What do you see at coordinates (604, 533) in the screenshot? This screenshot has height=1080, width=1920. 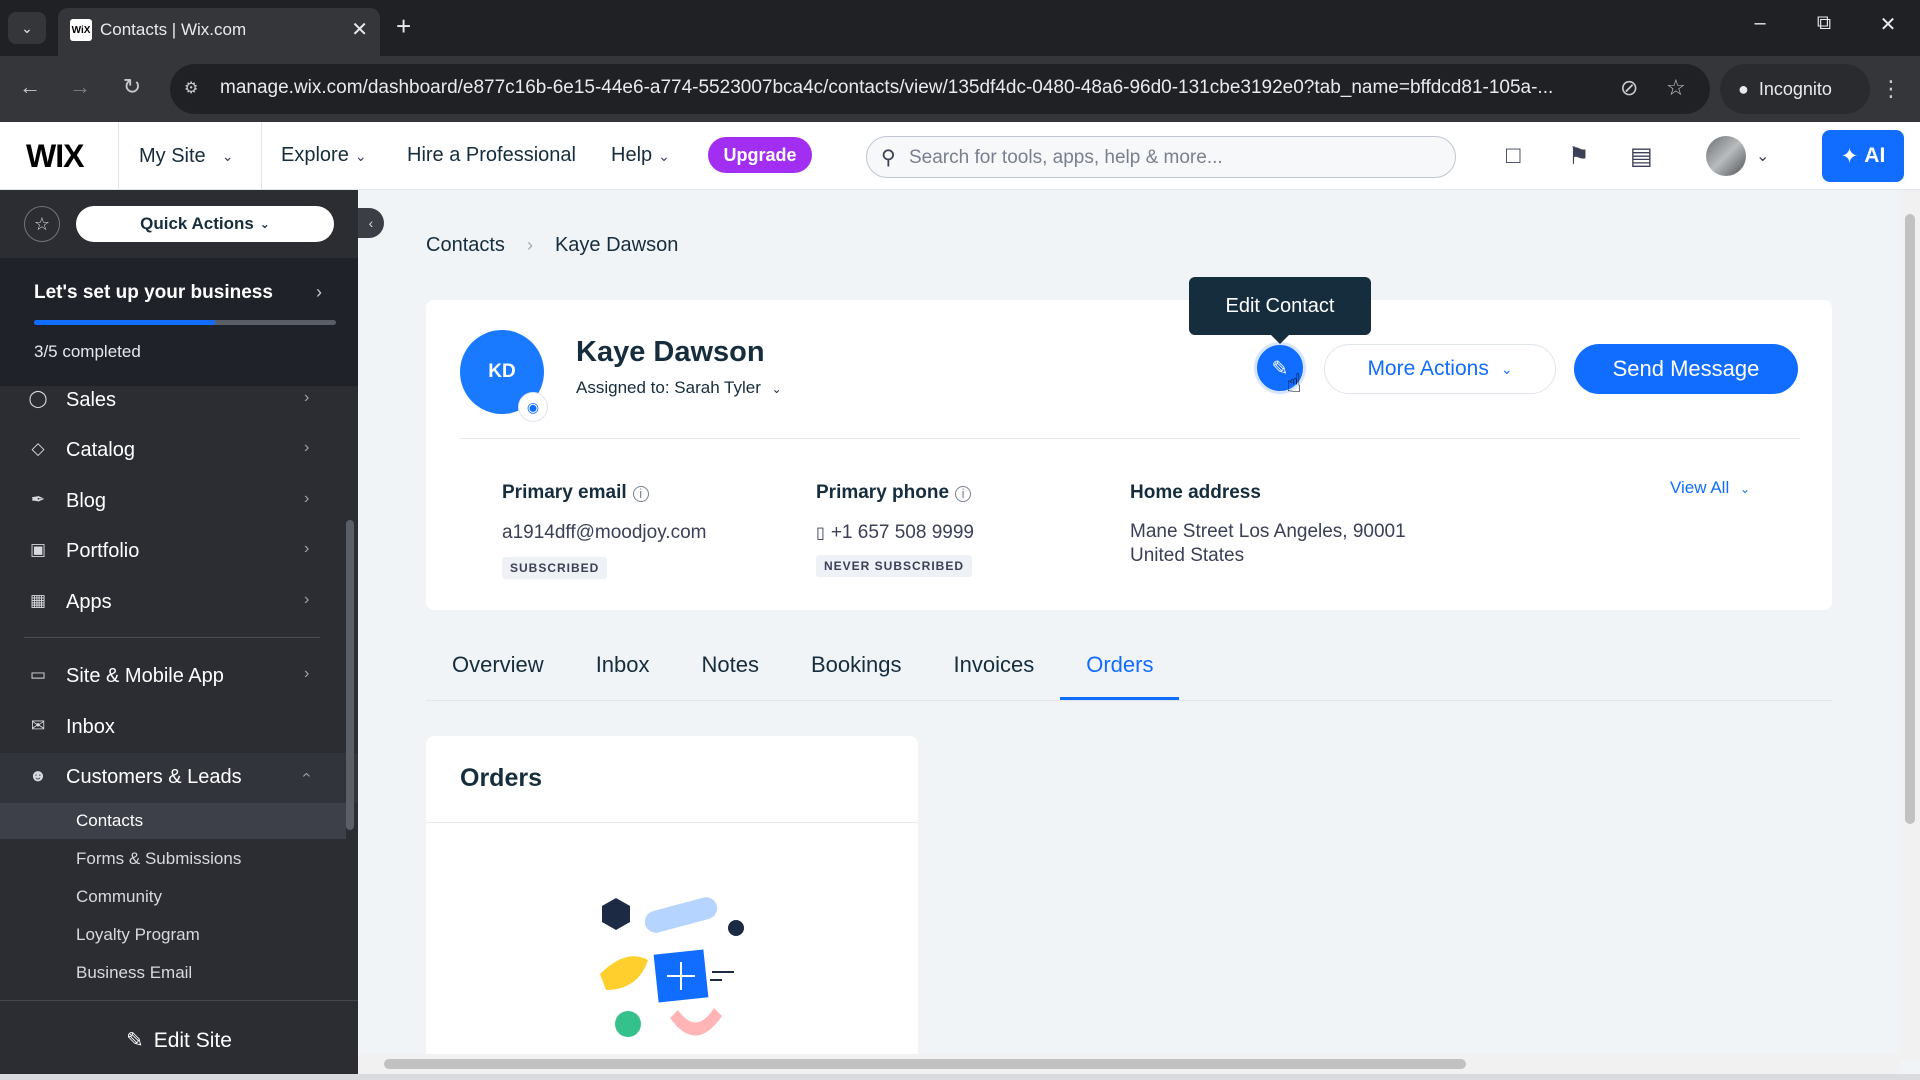 I see `primary-email-value: a1914dff@moodjoy.com` at bounding box center [604, 533].